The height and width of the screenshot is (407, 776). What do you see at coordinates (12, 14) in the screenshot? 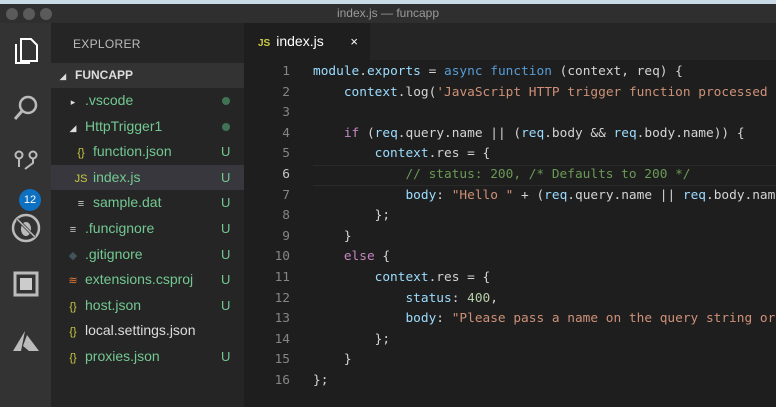
I see `close-window-button` at bounding box center [12, 14].